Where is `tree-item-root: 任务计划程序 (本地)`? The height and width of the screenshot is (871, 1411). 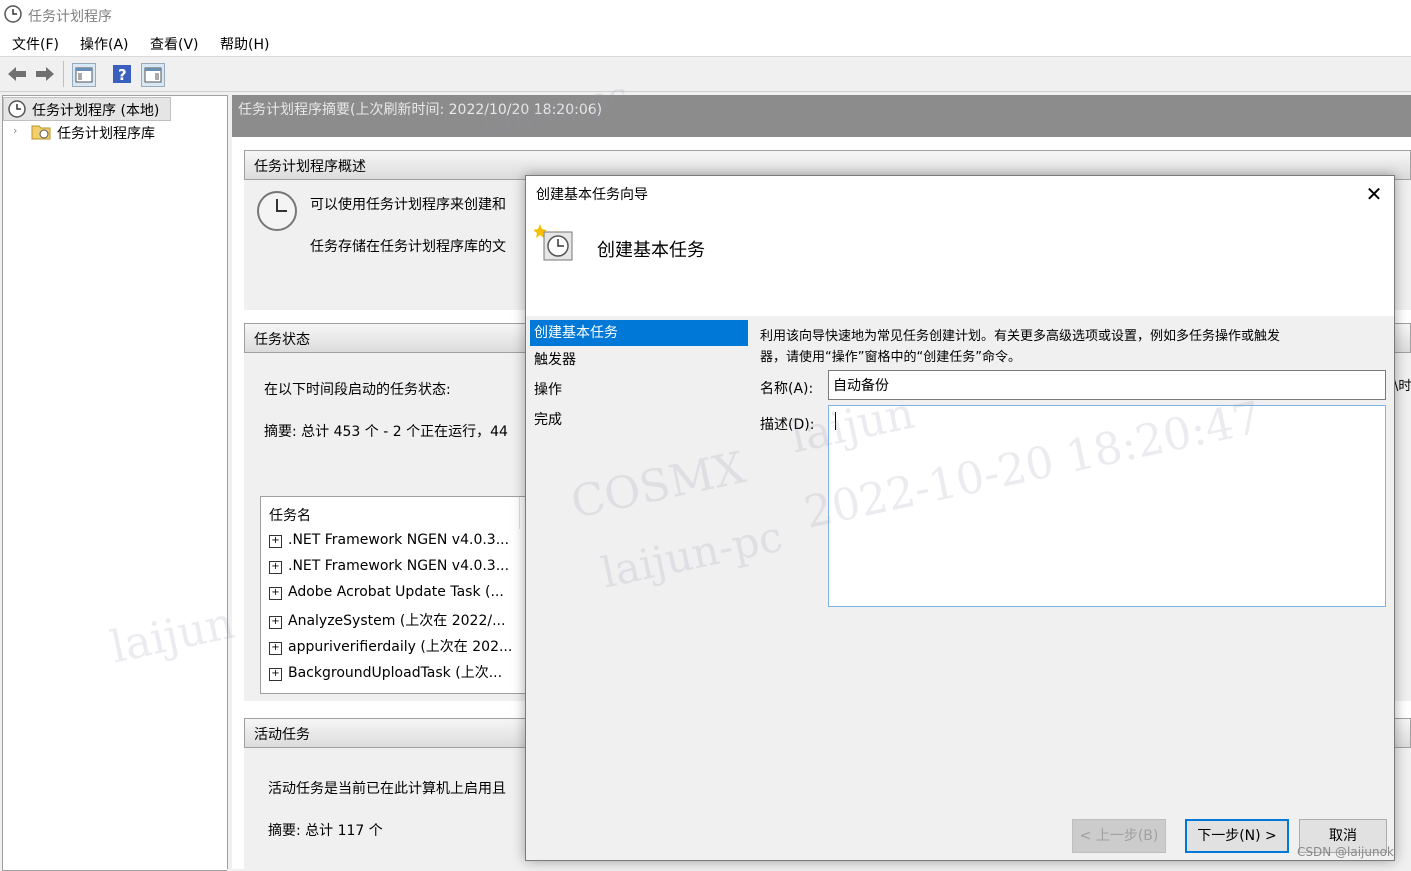
tree-item-root: 任务计划程序 (本地) is located at coordinates (87, 109).